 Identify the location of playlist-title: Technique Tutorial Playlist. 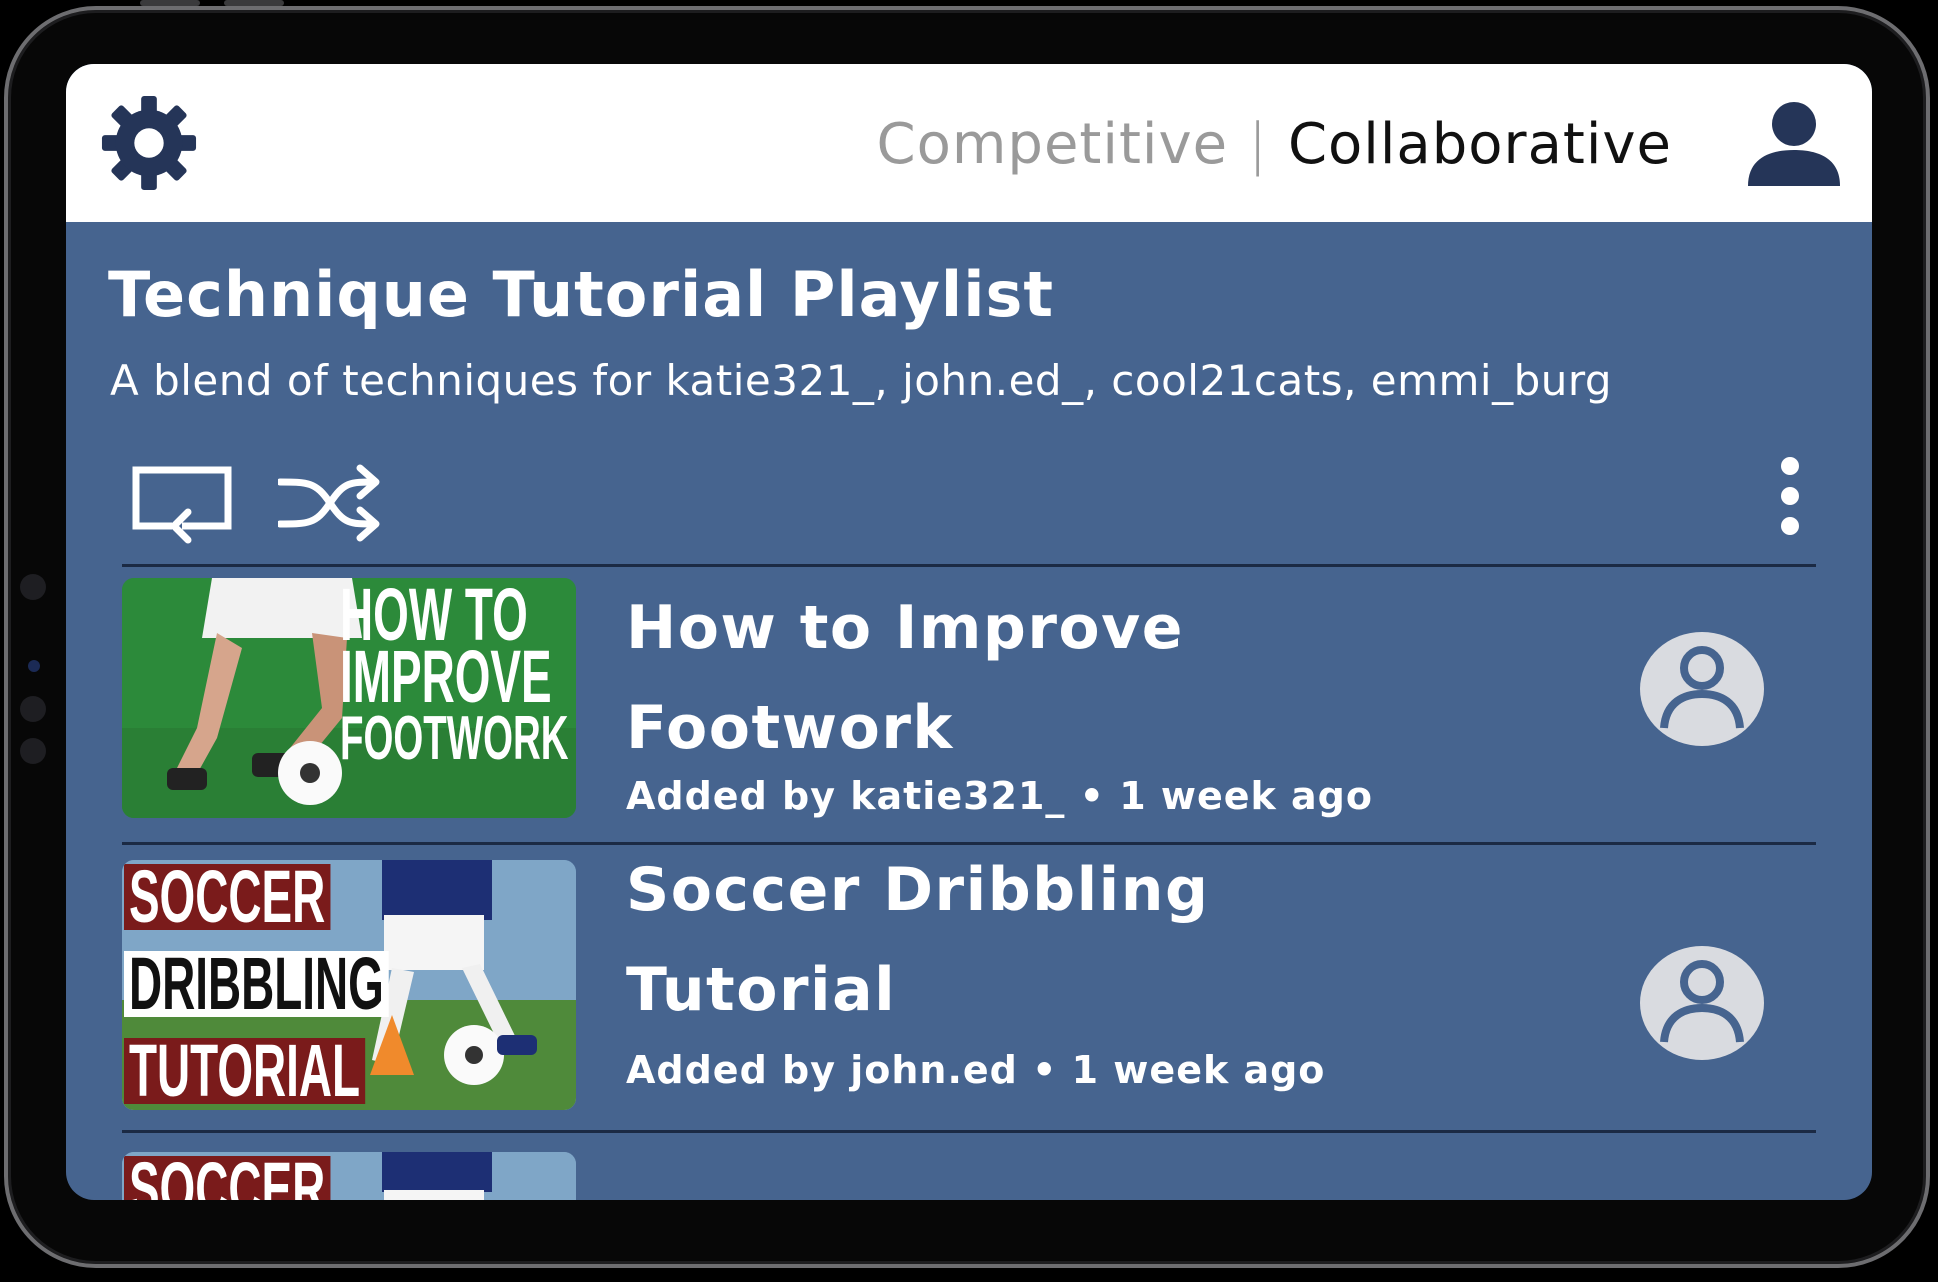
(581, 294).